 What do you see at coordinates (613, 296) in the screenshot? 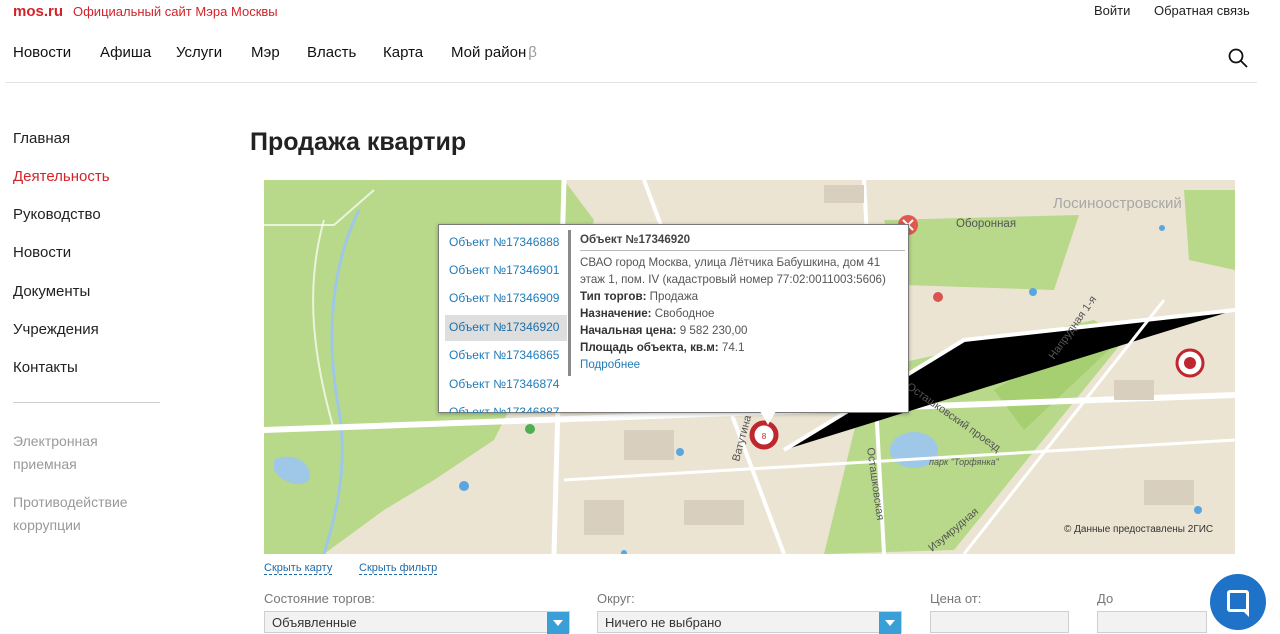
I see `trade-type-label: Тип торгов:` at bounding box center [613, 296].